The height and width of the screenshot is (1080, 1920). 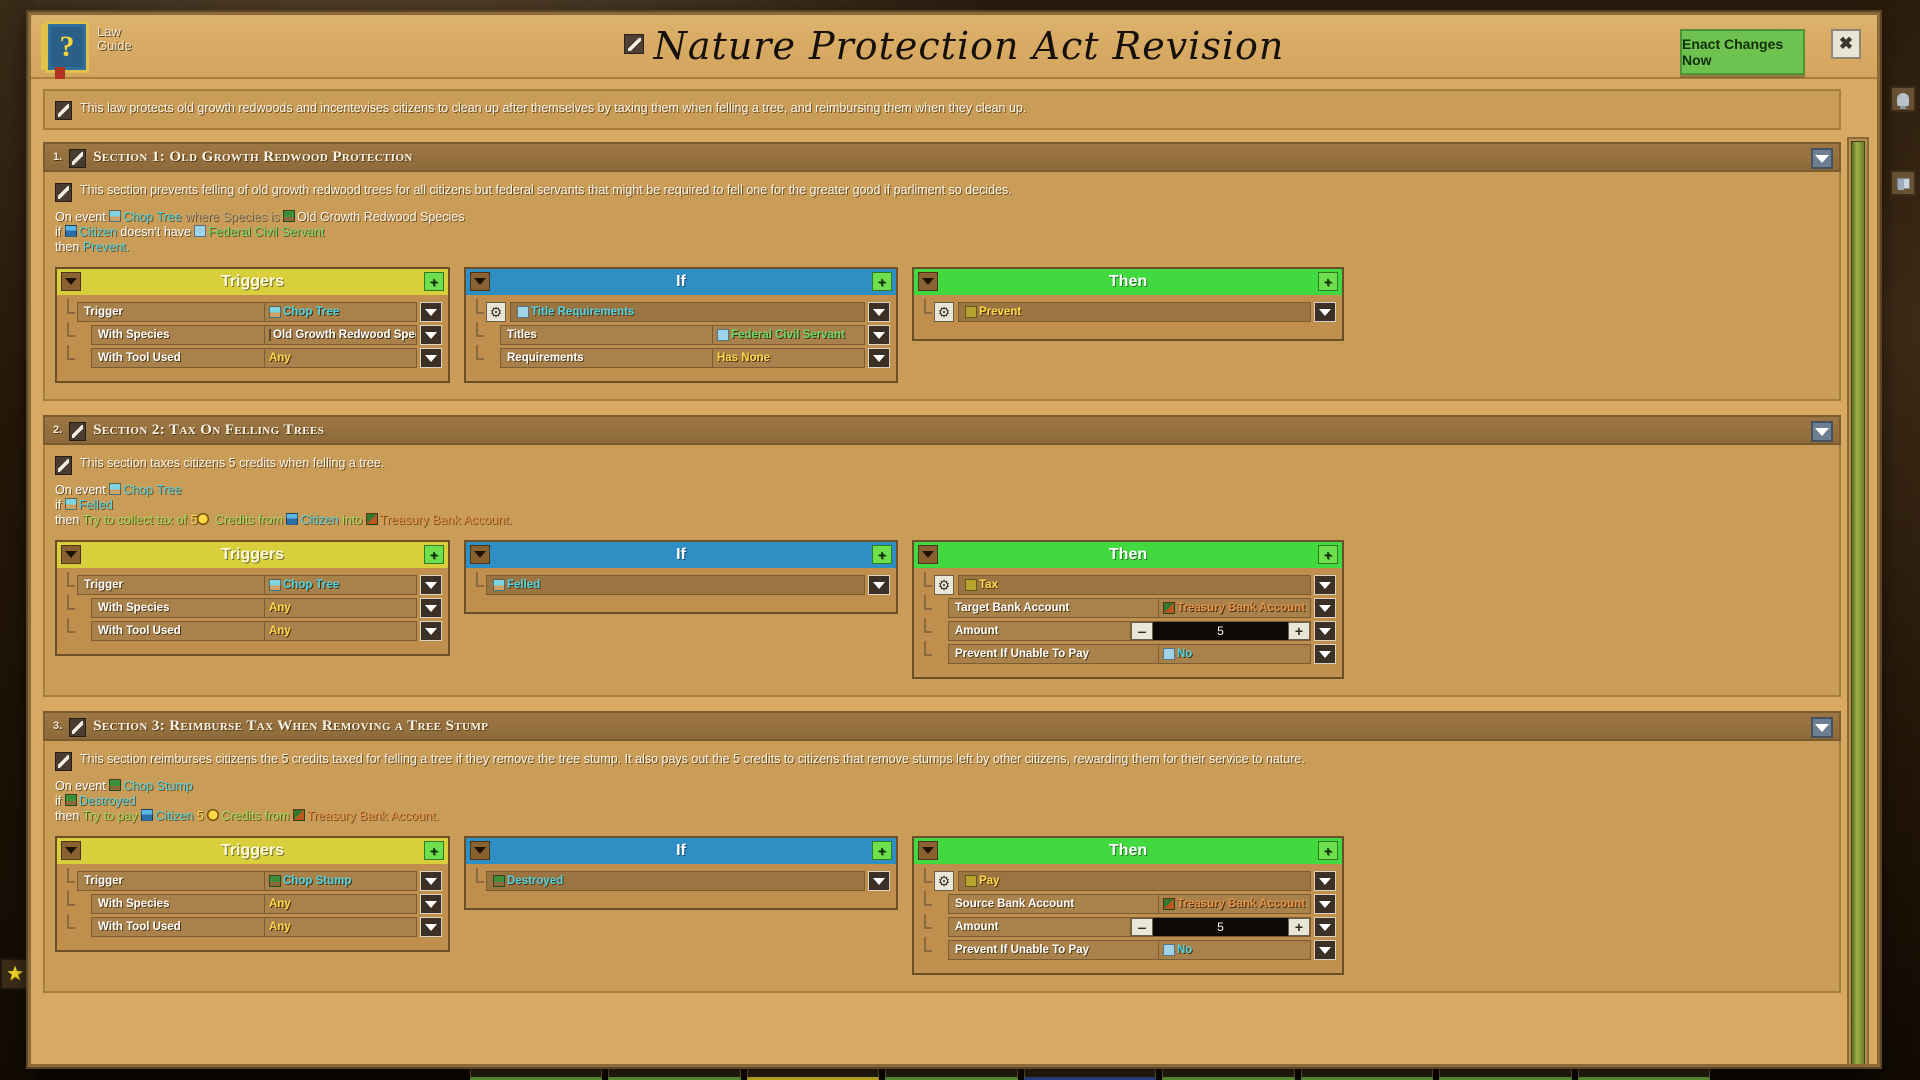 What do you see at coordinates (687, 312) in the screenshot?
I see `property-field: Title Requirements` at bounding box center [687, 312].